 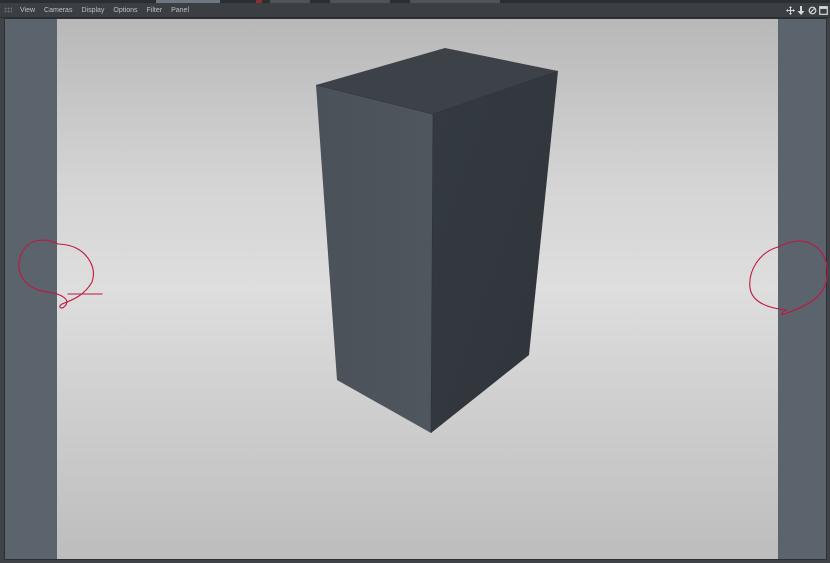 What do you see at coordinates (801, 10) in the screenshot?
I see `dolly-view-icon` at bounding box center [801, 10].